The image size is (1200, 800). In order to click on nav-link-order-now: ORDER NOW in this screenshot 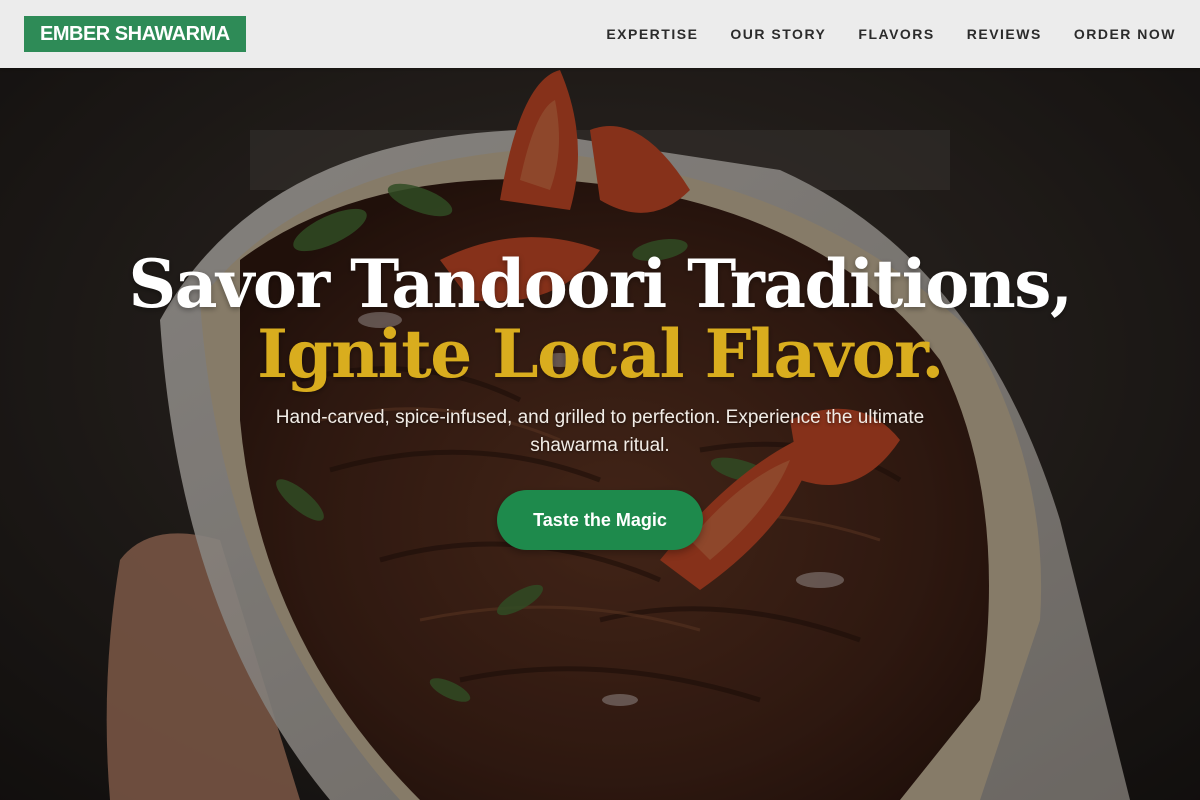, I will do `click(1125, 34)`.